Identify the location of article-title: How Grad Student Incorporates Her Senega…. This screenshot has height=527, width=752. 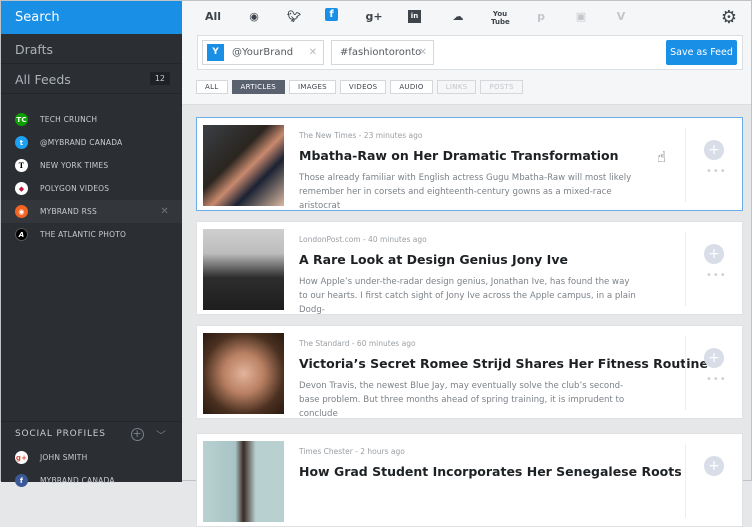
(490, 471).